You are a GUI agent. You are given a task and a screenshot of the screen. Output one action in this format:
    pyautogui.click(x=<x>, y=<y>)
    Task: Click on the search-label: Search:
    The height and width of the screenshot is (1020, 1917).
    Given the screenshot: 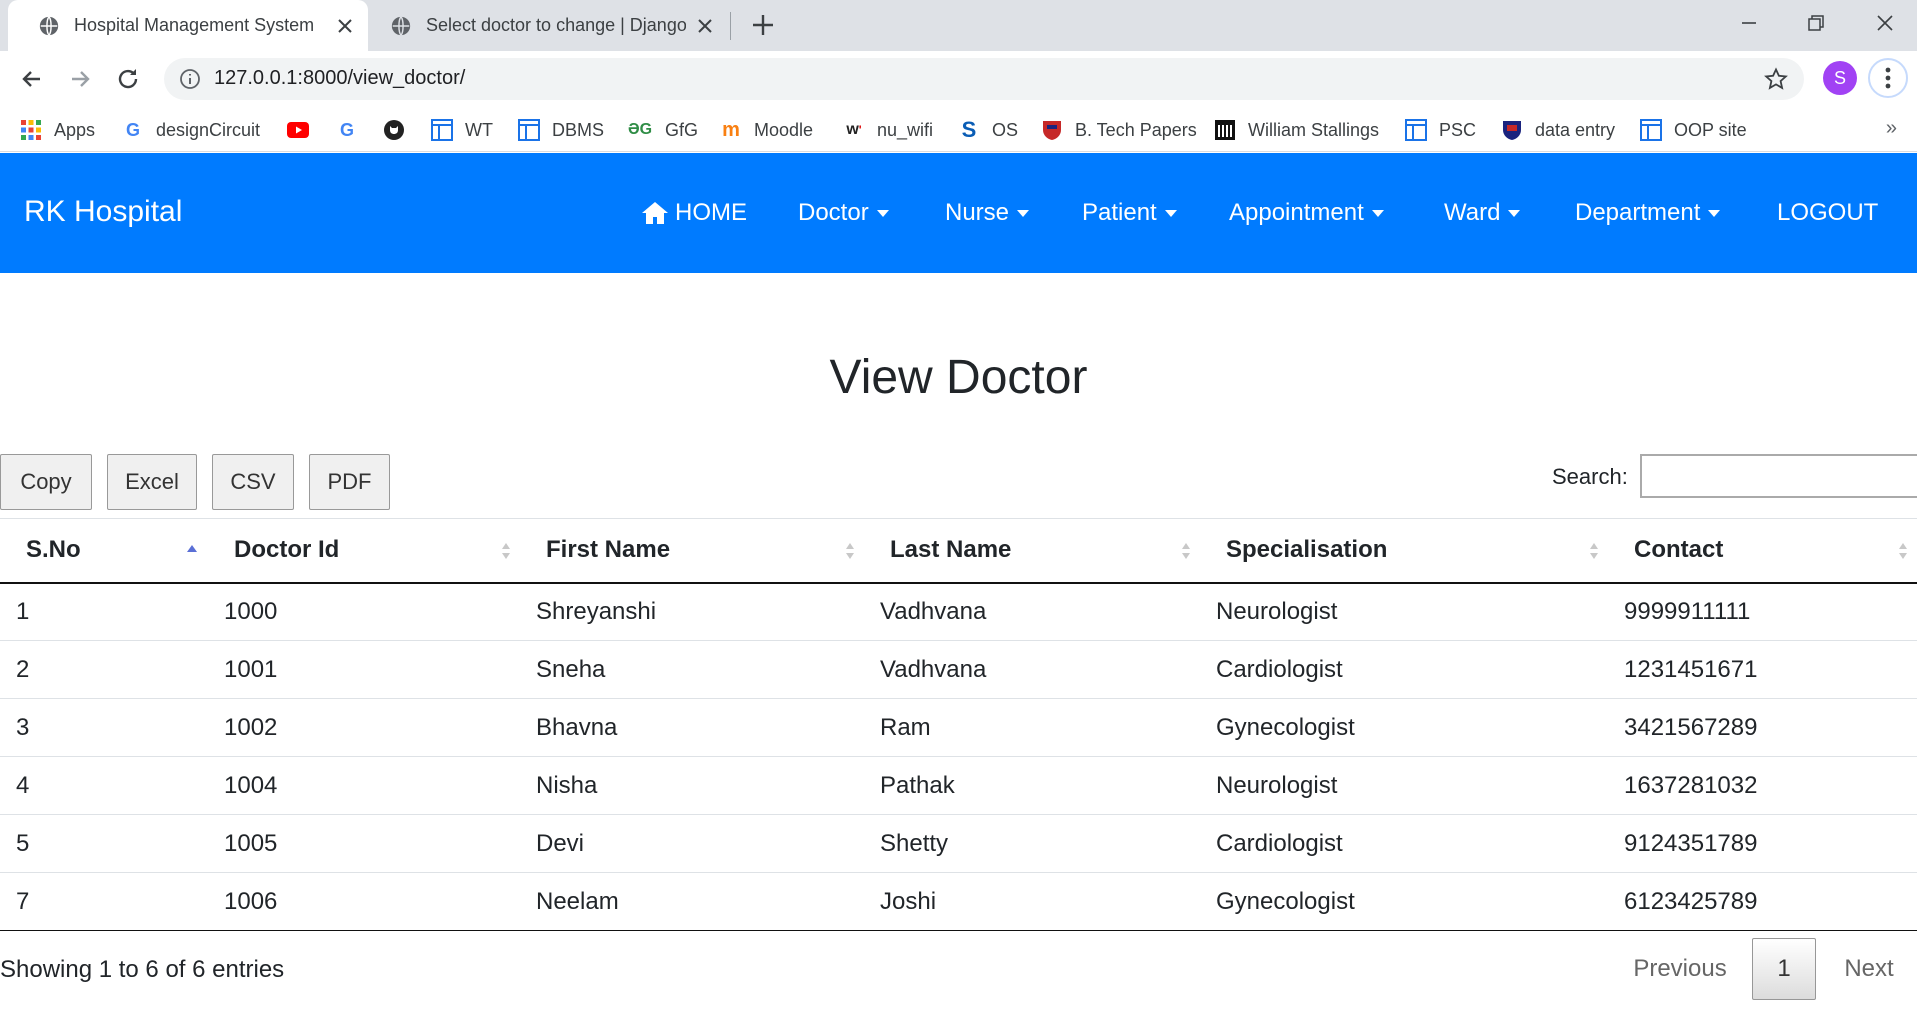 What is the action you would take?
    pyautogui.click(x=1590, y=476)
    